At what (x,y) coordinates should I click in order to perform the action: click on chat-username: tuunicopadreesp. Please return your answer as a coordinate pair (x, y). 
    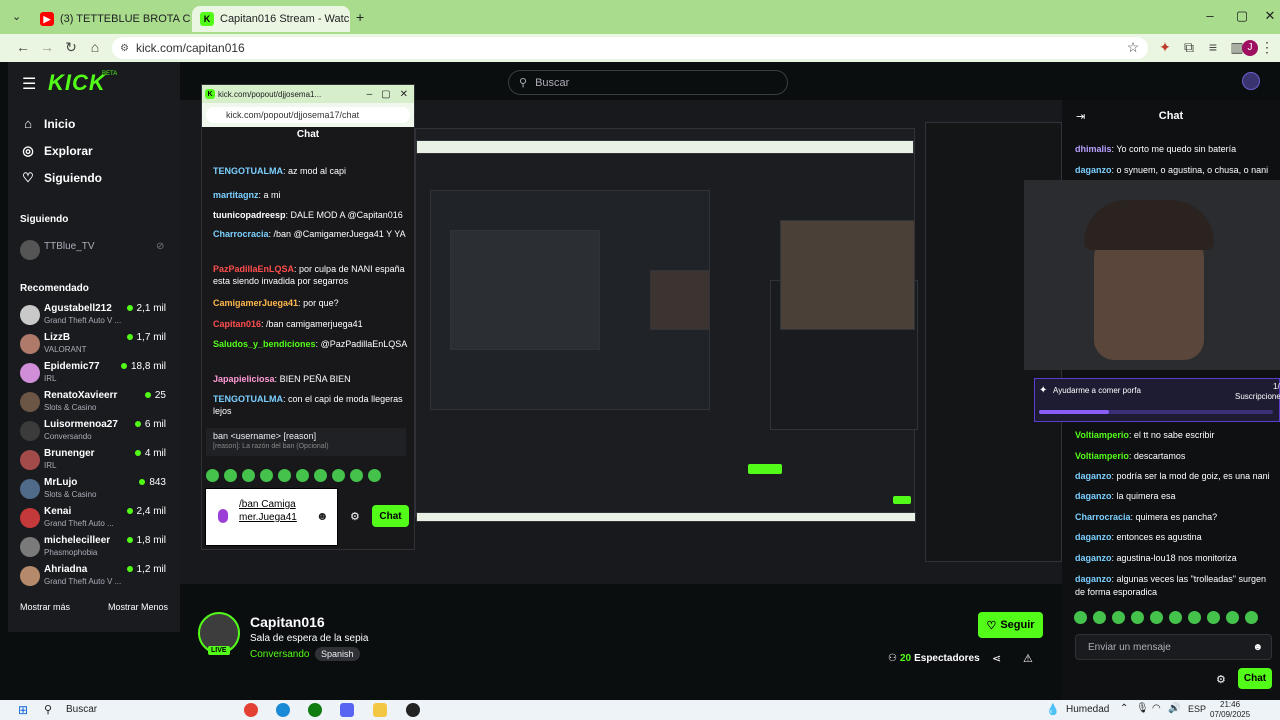
    Looking at the image, I should click on (249, 215).